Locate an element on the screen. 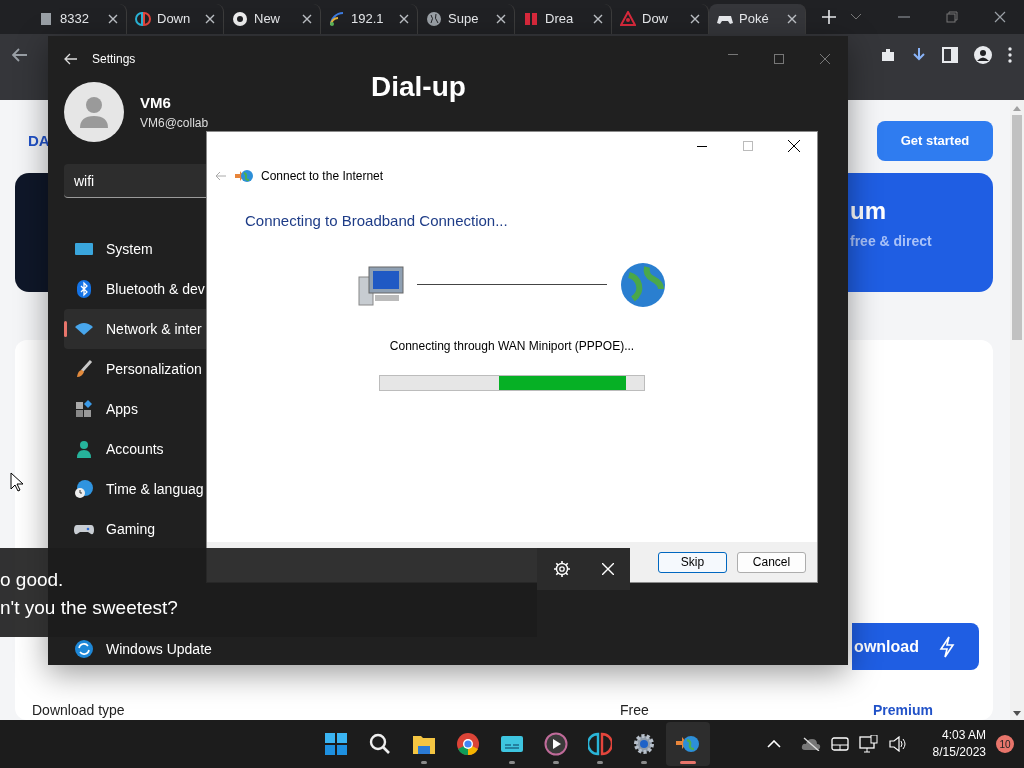  user-email: VM6@collab is located at coordinates (174, 124).